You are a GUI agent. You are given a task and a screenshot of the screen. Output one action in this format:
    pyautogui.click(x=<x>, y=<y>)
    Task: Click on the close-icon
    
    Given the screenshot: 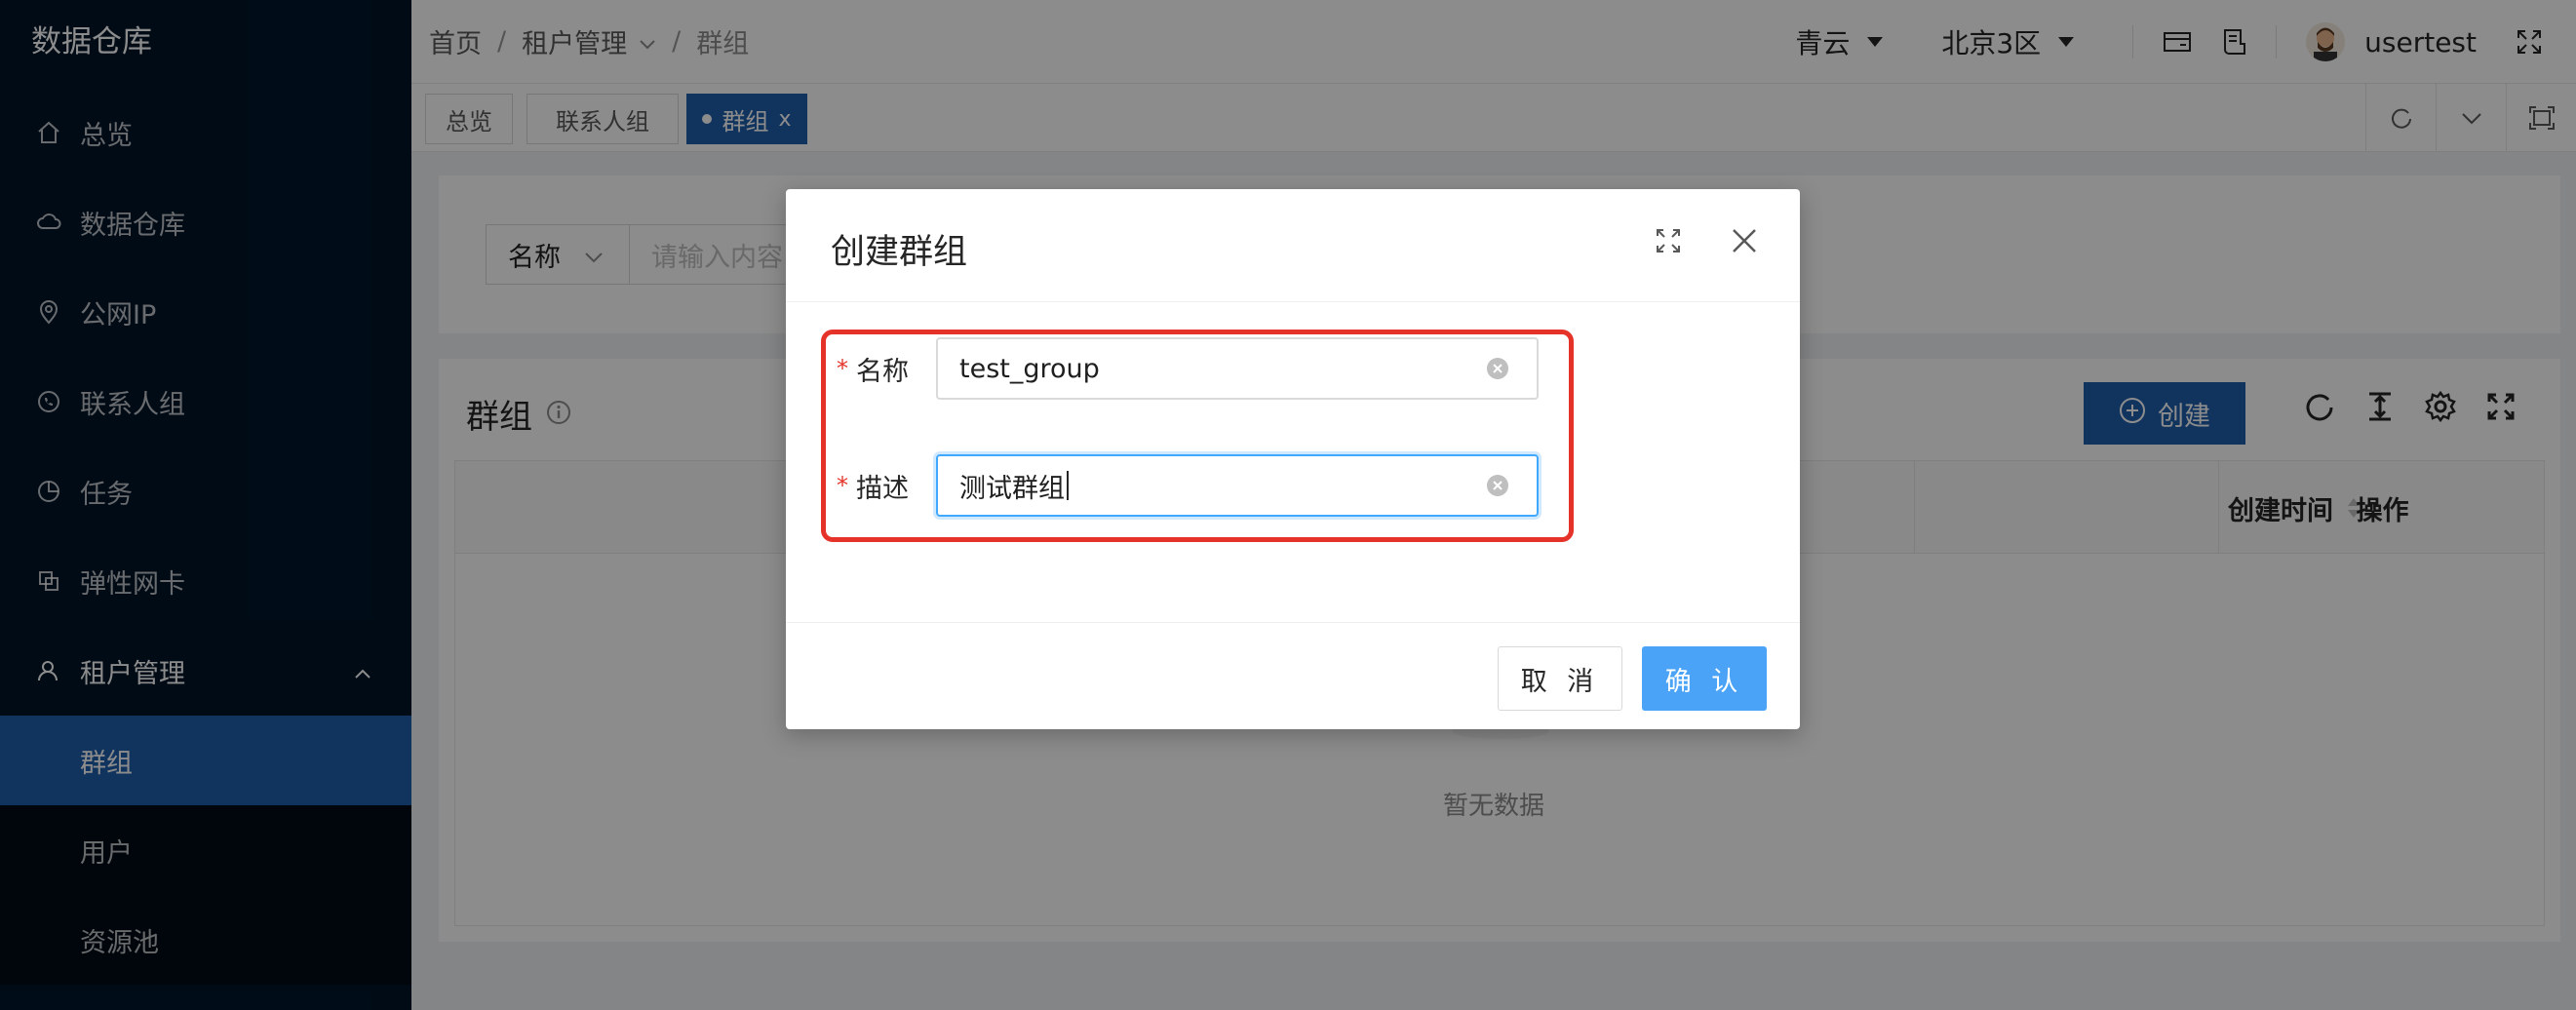 What is the action you would take?
    pyautogui.click(x=1744, y=240)
    